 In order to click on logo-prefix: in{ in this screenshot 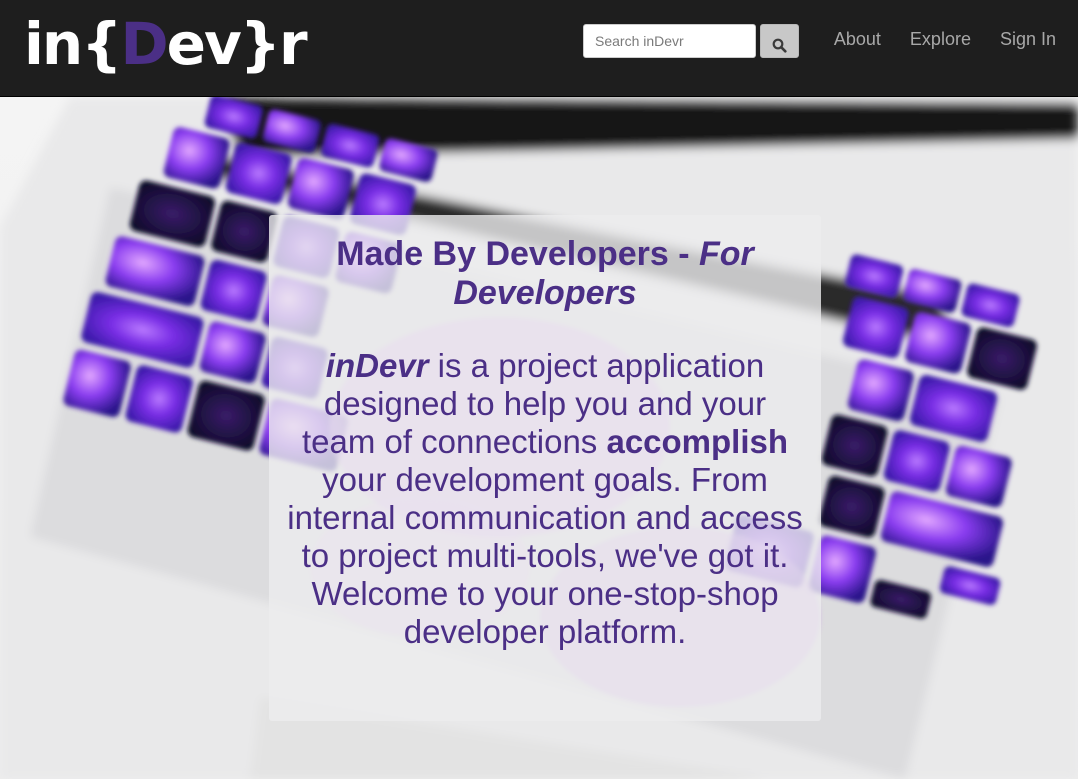, I will do `click(73, 44)`.